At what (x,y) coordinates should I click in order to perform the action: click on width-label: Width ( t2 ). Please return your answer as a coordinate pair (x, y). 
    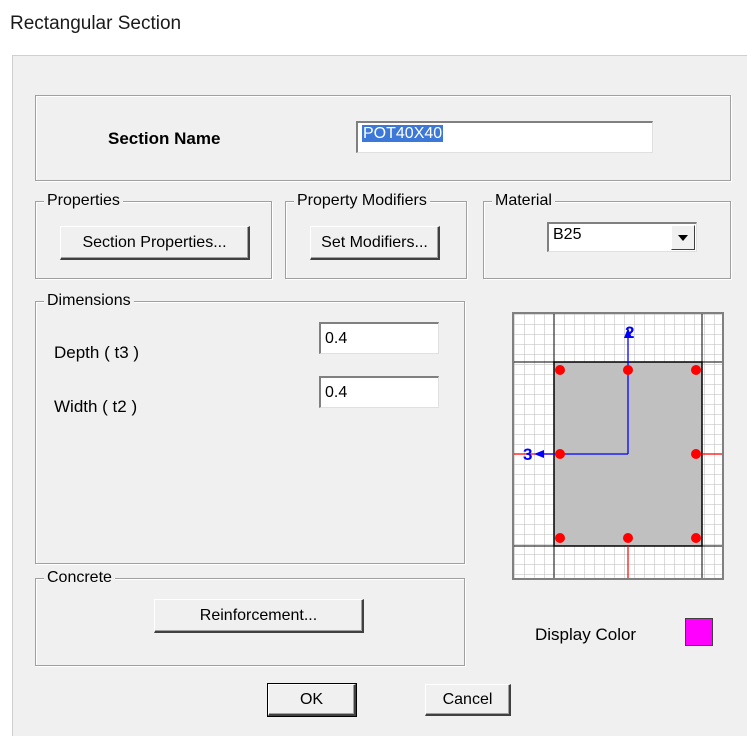
    Looking at the image, I should click on (96, 406).